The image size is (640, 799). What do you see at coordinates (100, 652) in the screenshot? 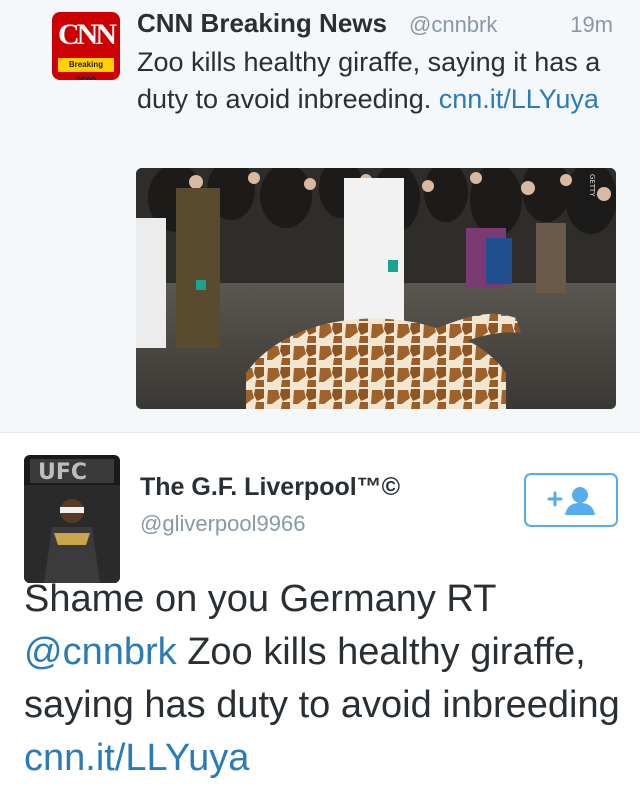
I see `mention-link: @cnnbrk` at bounding box center [100, 652].